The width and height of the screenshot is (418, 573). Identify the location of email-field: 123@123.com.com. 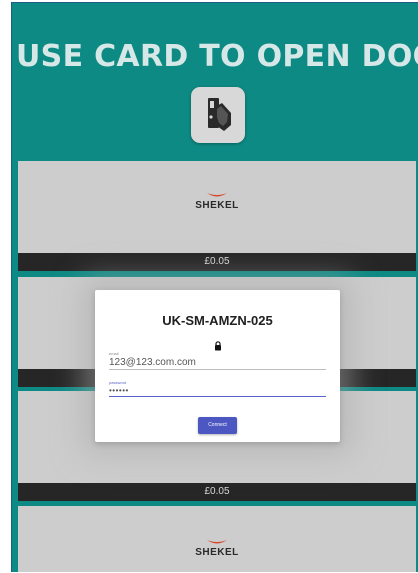
(217, 363).